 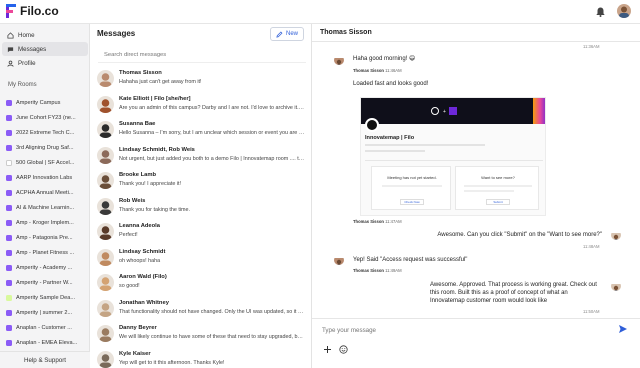 I want to click on nav-home: Home, so click(x=45, y=35).